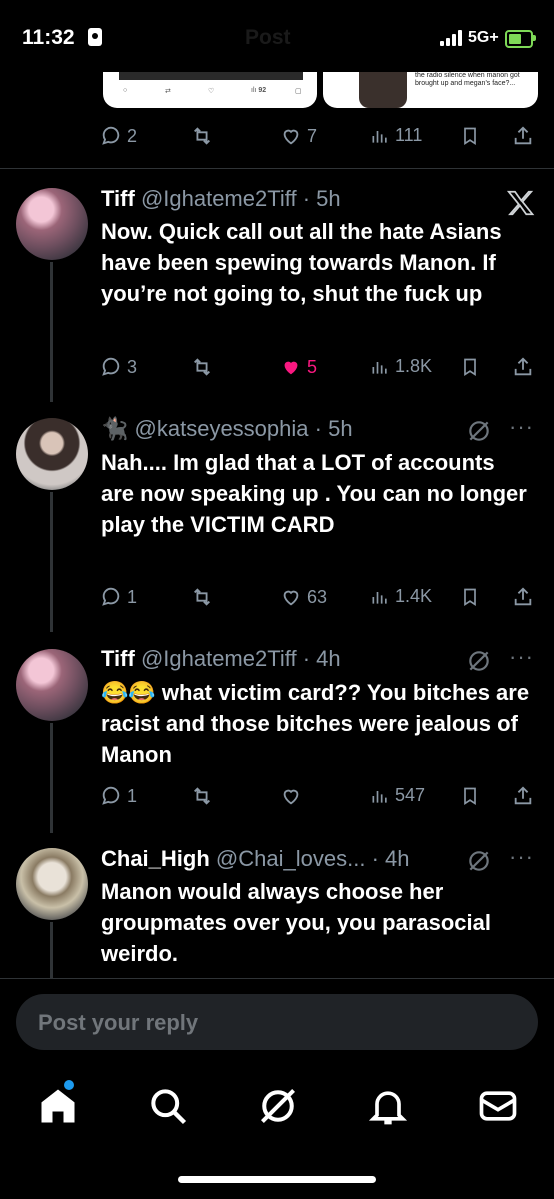  I want to click on reply-count: 3, so click(132, 366).